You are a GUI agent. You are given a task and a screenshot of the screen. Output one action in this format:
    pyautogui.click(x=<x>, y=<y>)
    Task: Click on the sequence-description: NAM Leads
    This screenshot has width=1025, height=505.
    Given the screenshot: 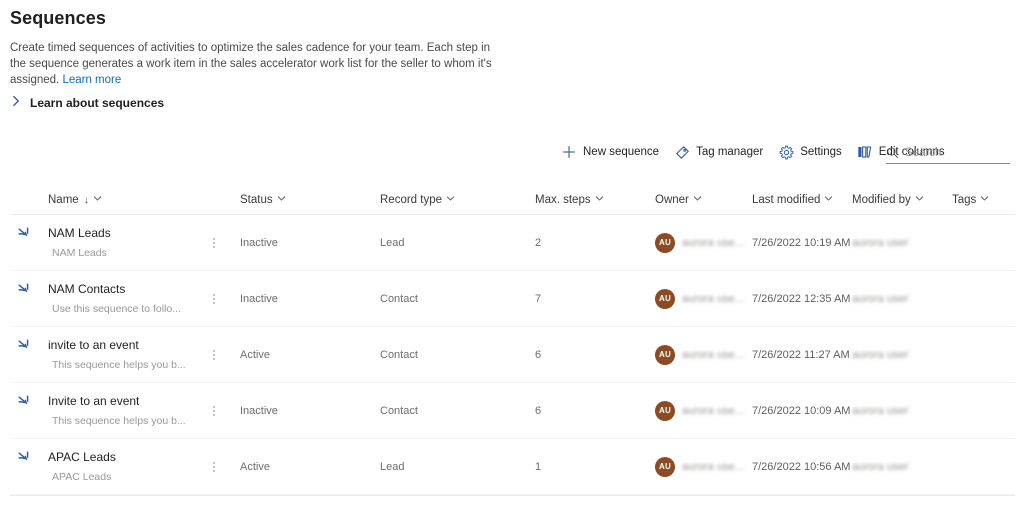 What is the action you would take?
    pyautogui.click(x=79, y=253)
    